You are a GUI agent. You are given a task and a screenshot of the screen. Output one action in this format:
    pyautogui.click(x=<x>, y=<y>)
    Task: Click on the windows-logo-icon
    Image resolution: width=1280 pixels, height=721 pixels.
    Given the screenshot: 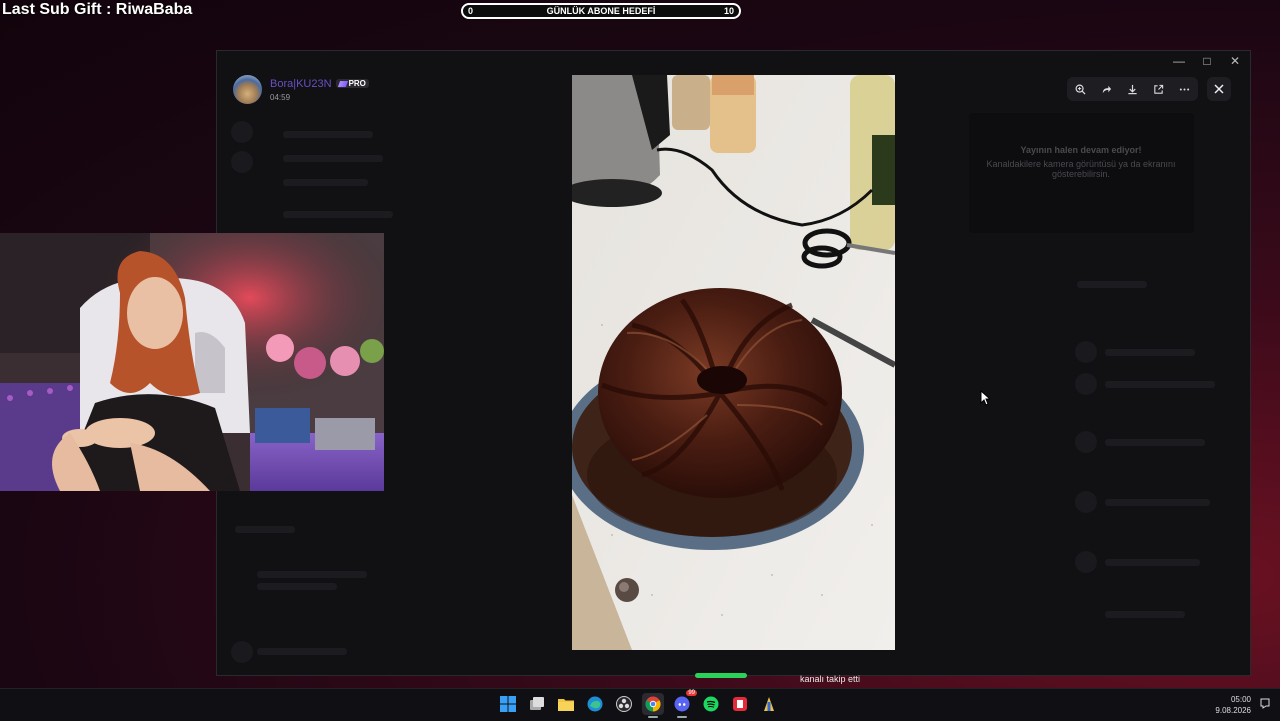 What is the action you would take?
    pyautogui.click(x=508, y=704)
    